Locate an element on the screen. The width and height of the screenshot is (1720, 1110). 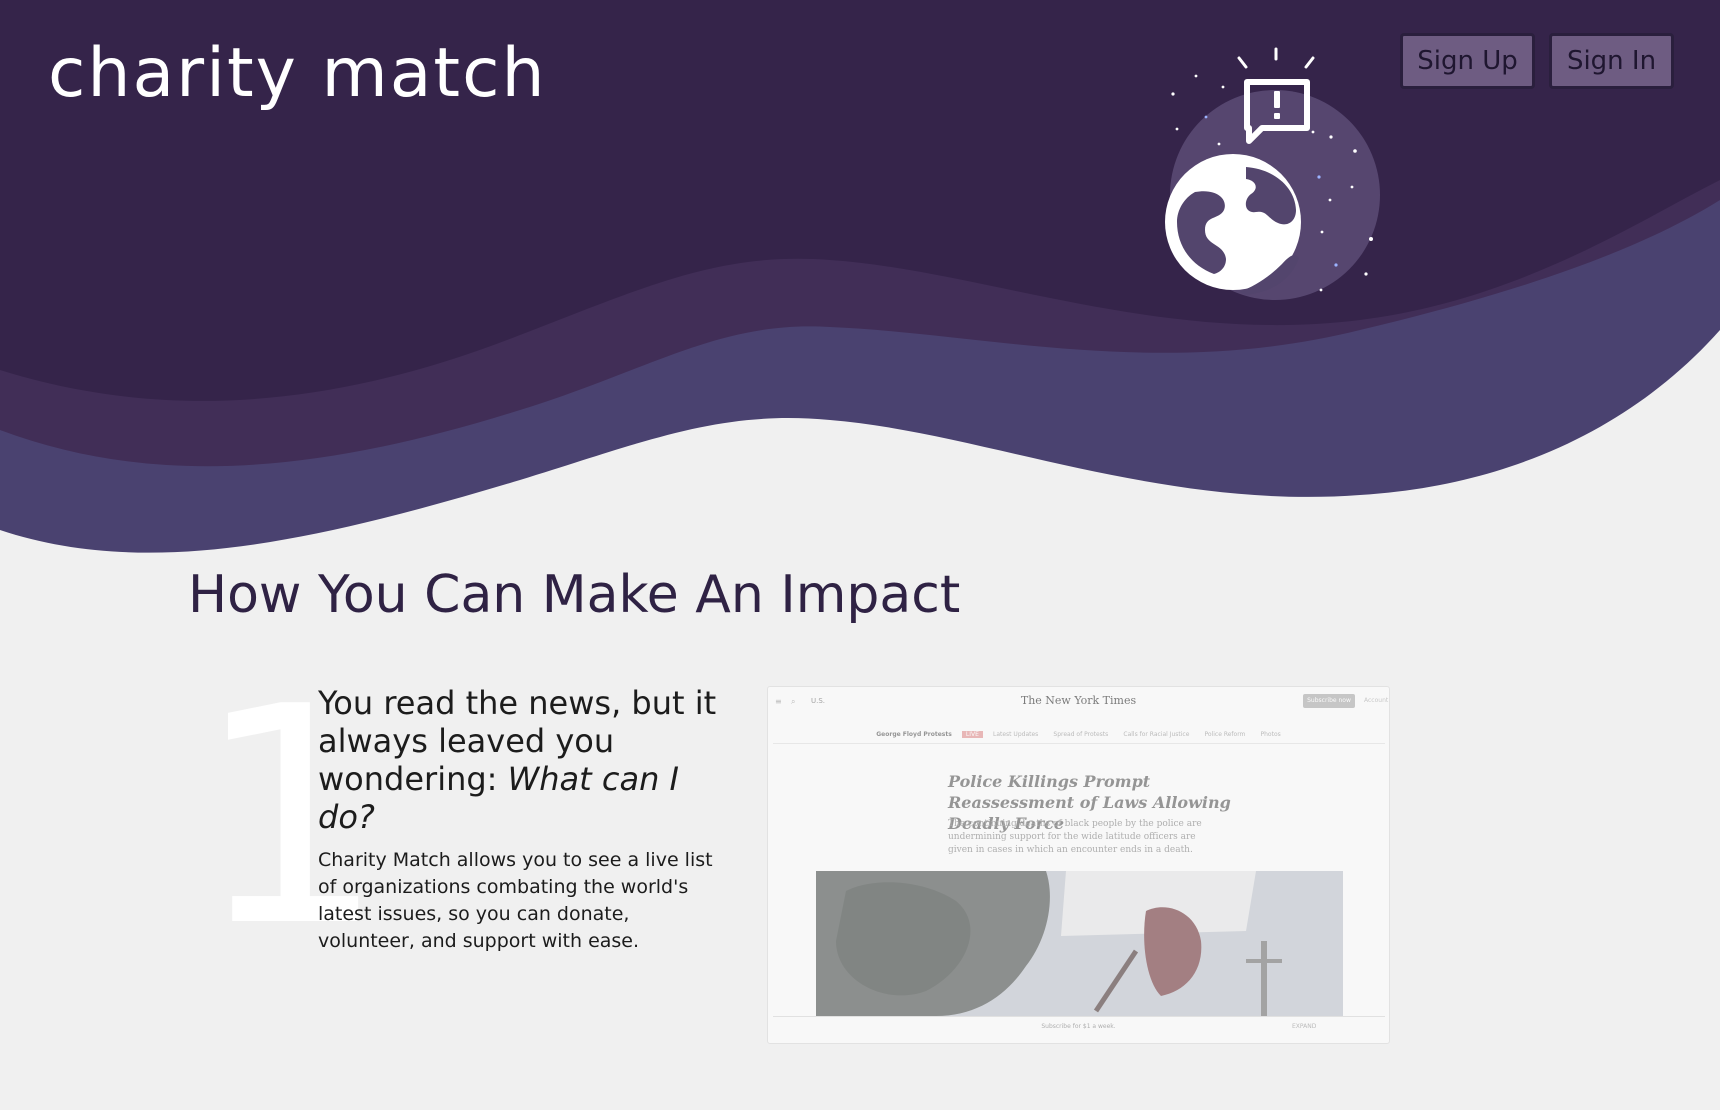
preview-expand-link: EXPAND is located at coordinates (1304, 1026).